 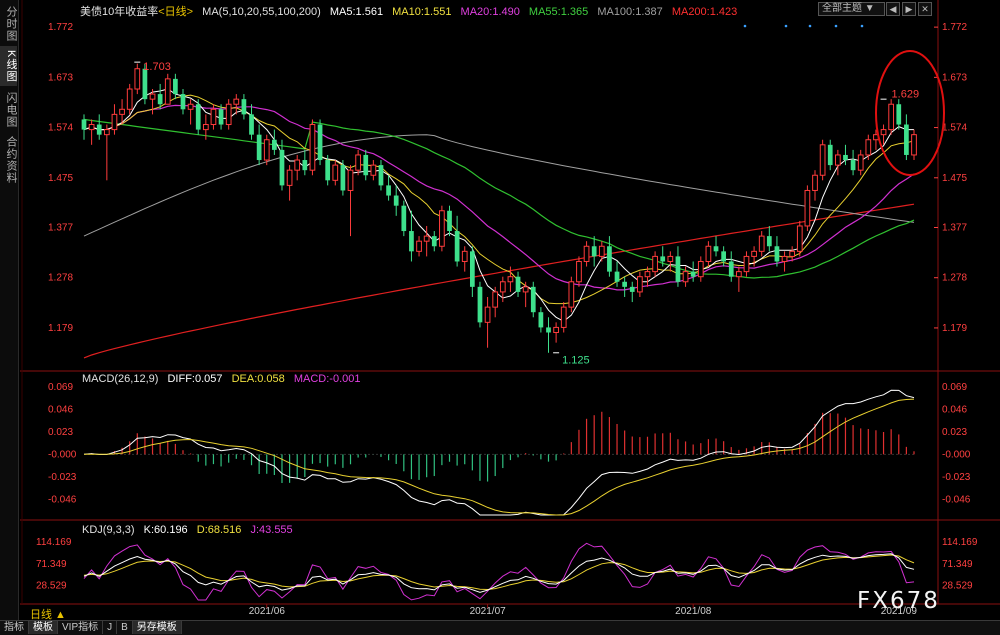 What do you see at coordinates (60, 387) in the screenshot?
I see `macd-tick-label-l: 0.069` at bounding box center [60, 387].